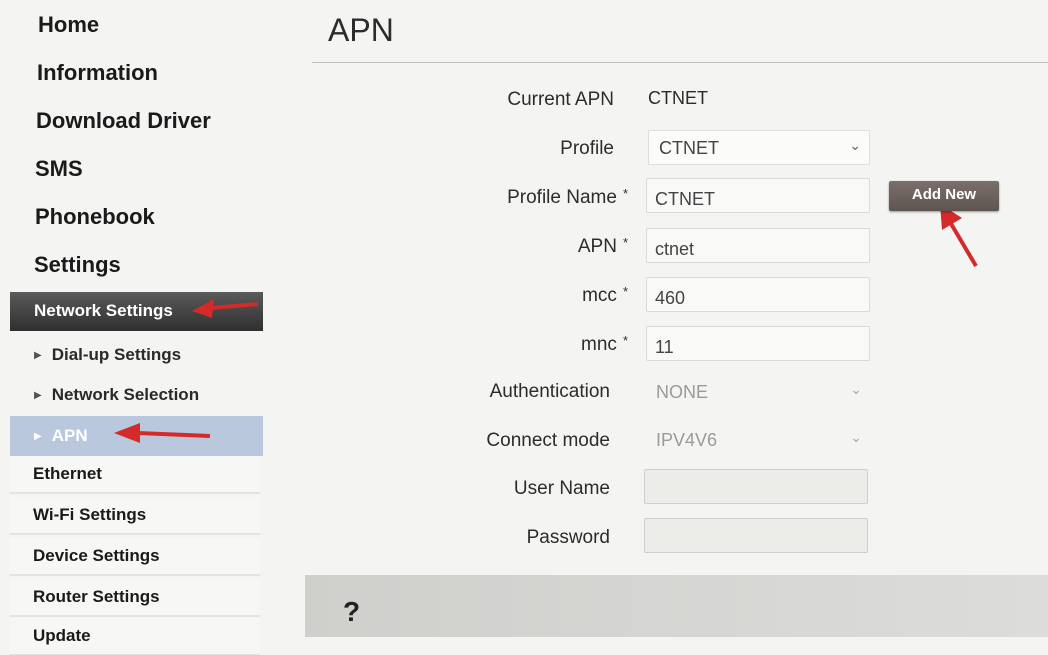 This screenshot has height=655, width=1048. I want to click on connect-mode-select-value: IPV4V6, so click(687, 440).